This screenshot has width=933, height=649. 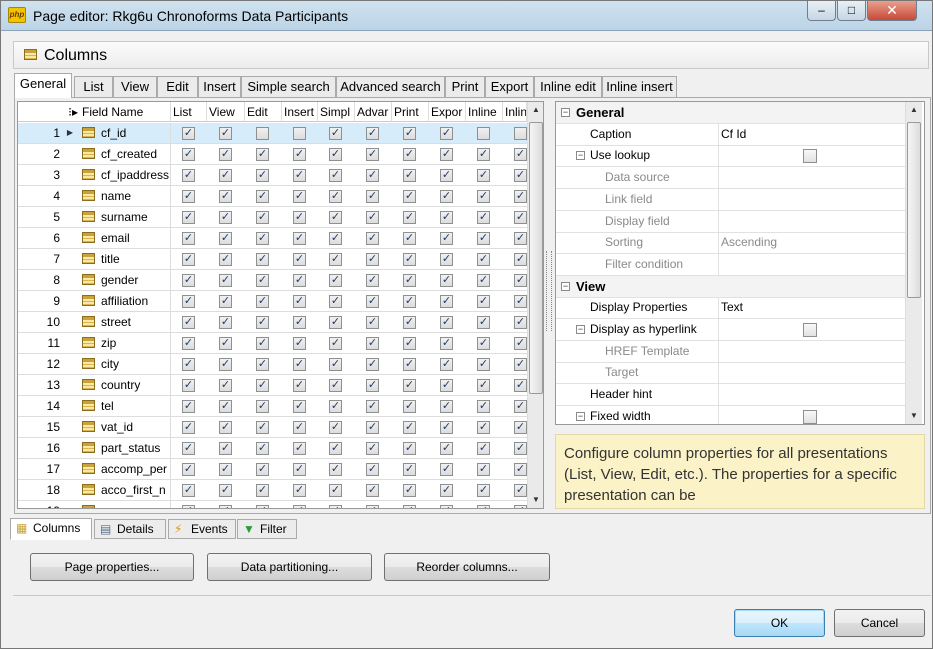 What do you see at coordinates (390, 86) in the screenshot?
I see `tab-advanced-search: Advanced search` at bounding box center [390, 86].